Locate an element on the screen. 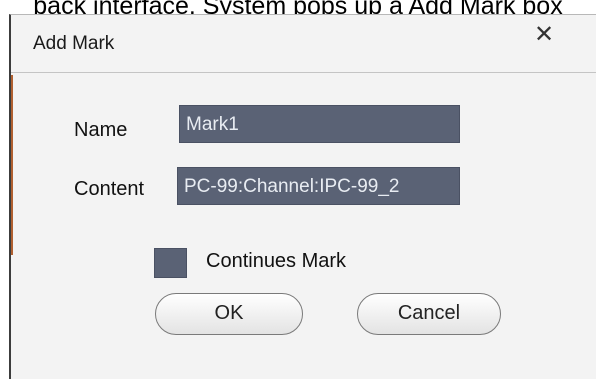  window-edge-accent is located at coordinates (12, 165).